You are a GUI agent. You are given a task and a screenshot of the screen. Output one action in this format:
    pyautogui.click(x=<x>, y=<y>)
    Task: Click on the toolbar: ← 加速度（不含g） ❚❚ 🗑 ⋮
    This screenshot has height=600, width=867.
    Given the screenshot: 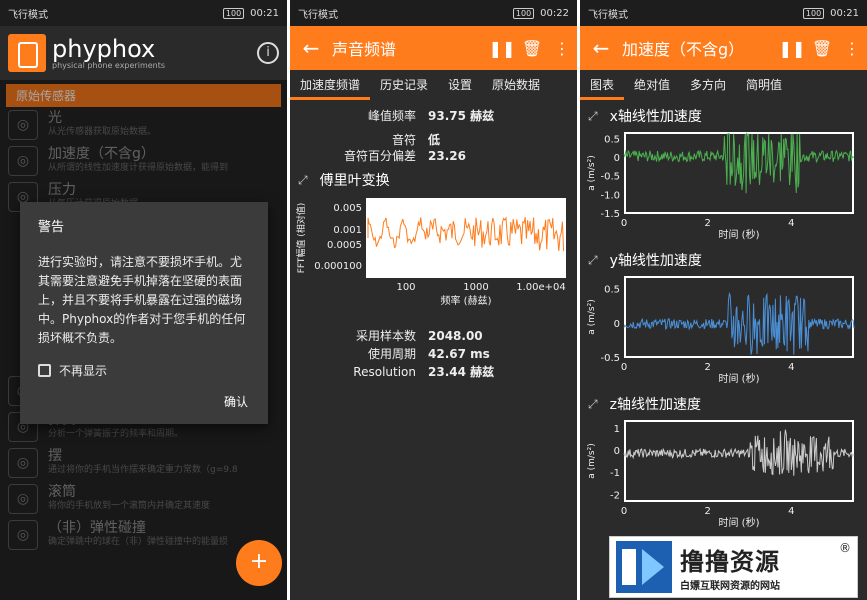 What is the action you would take?
    pyautogui.click(x=723, y=48)
    